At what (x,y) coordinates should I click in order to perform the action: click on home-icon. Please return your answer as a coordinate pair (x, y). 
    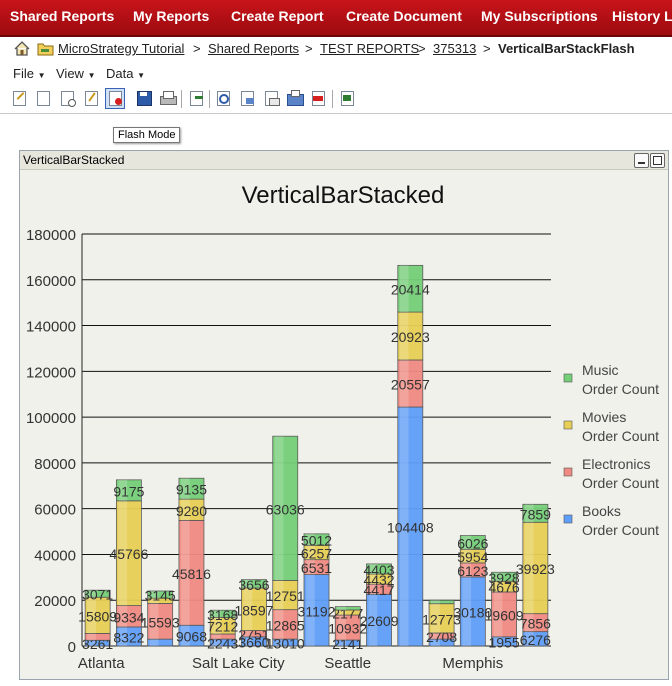
    Looking at the image, I should click on (22, 48).